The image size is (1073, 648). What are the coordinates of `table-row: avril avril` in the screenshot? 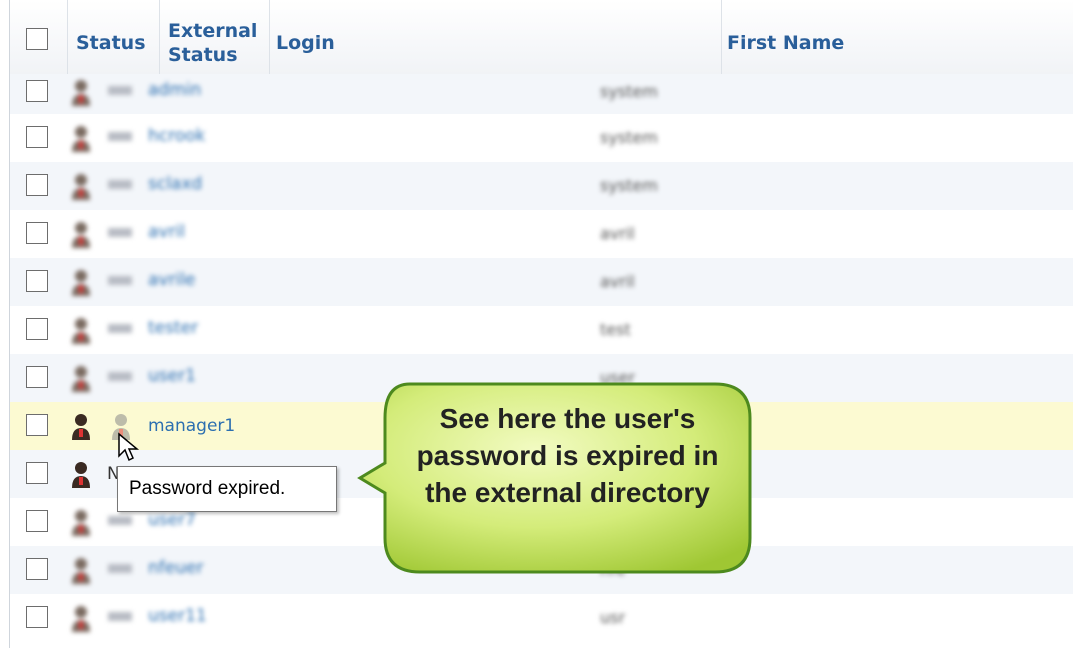 It's located at (541, 234).